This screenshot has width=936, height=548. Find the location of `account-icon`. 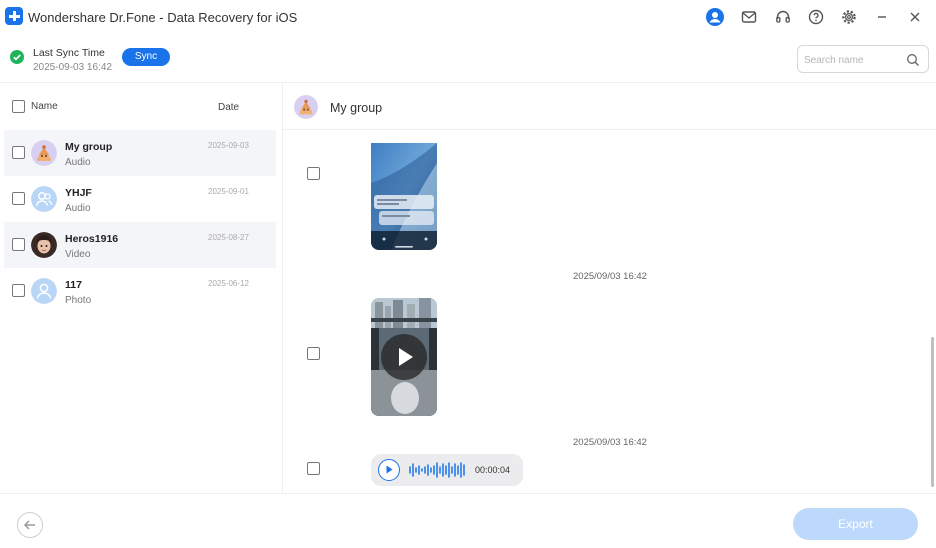

account-icon is located at coordinates (715, 17).